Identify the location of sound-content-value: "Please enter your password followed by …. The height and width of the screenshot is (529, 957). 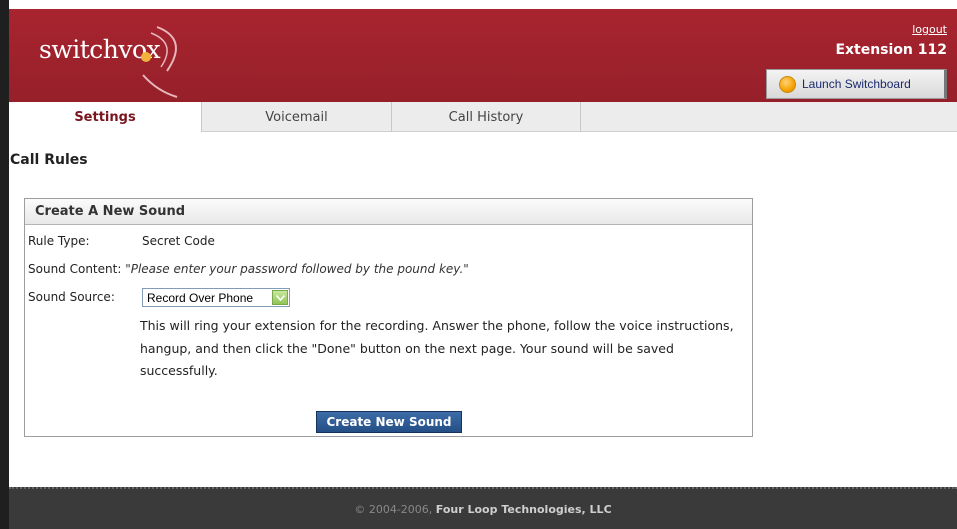
(297, 269).